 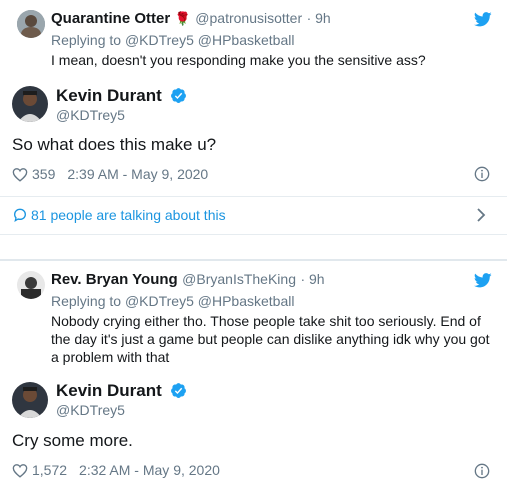 What do you see at coordinates (253, 234) in the screenshot?
I see `divider` at bounding box center [253, 234].